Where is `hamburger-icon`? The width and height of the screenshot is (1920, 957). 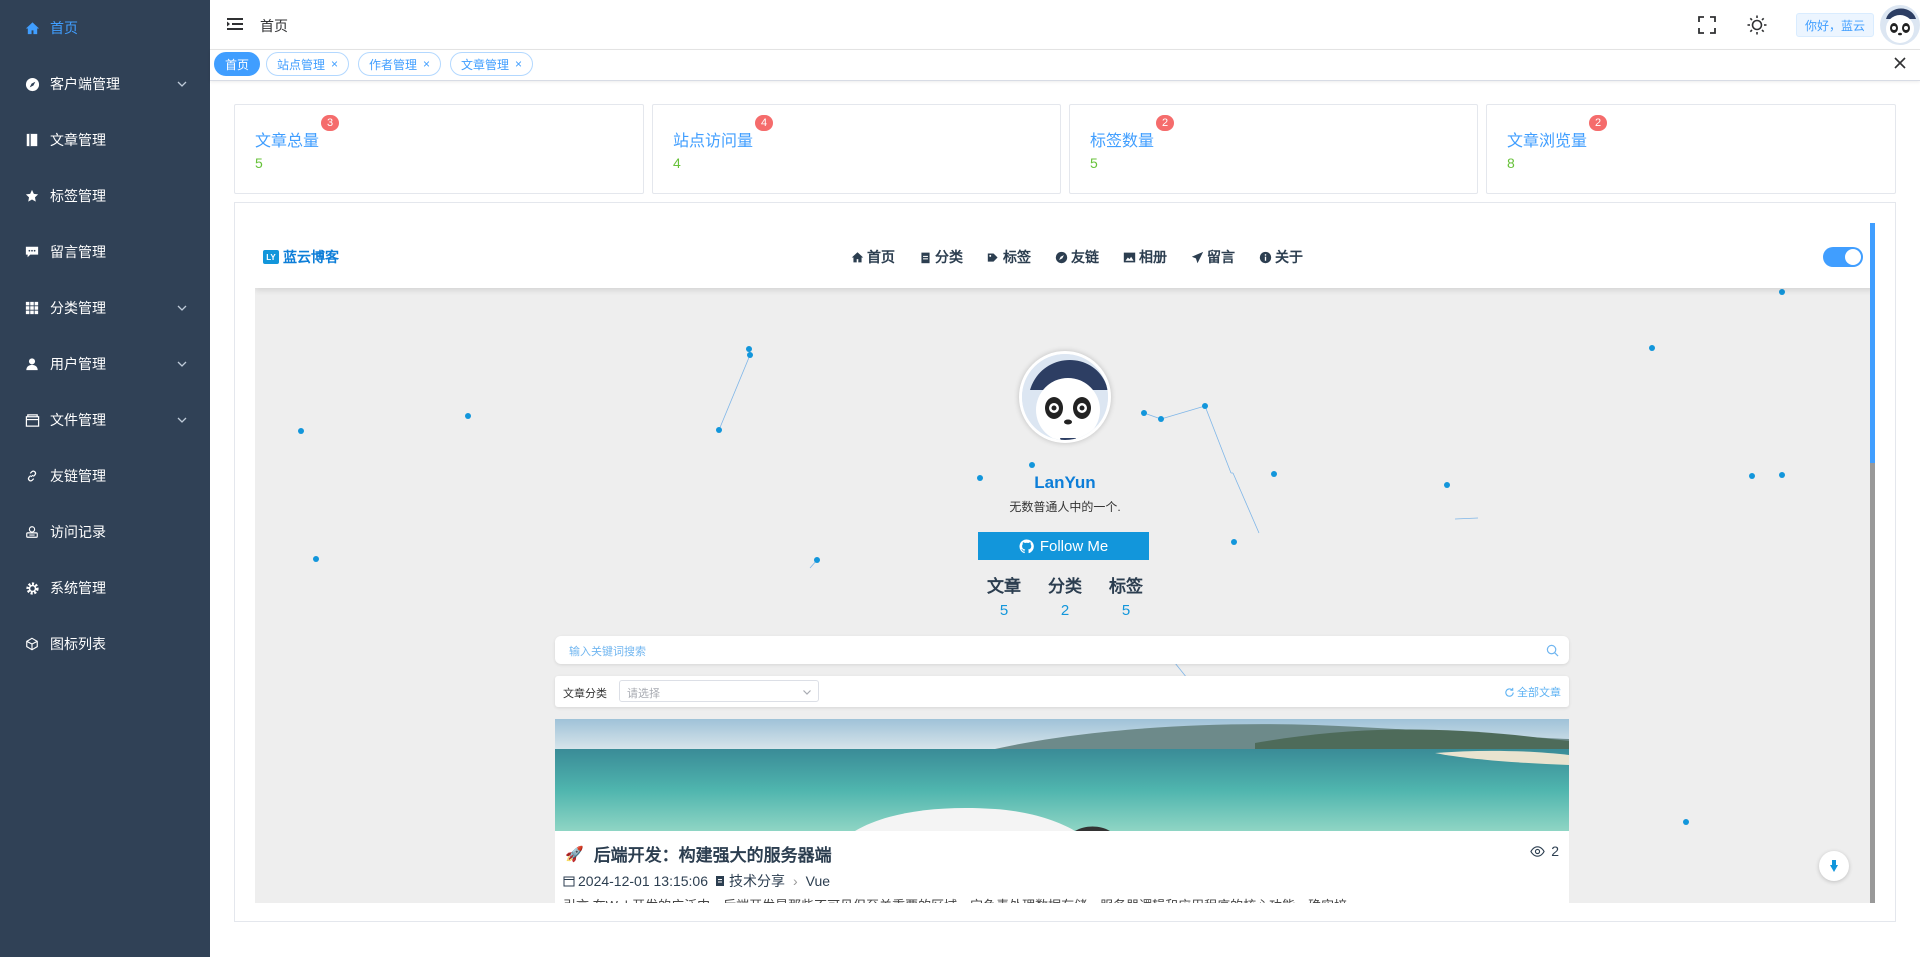 hamburger-icon is located at coordinates (235, 24).